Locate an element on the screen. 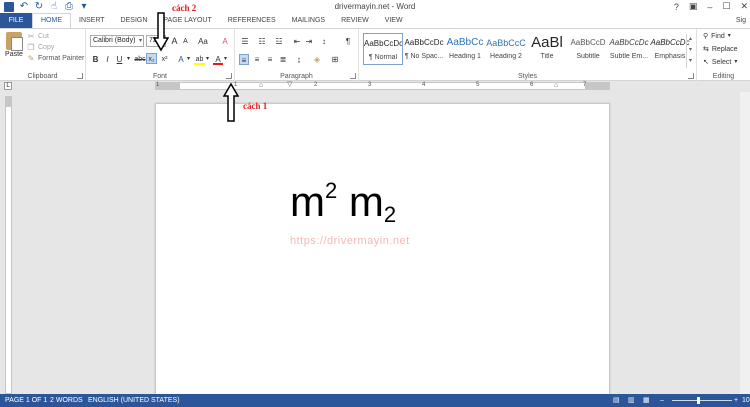 Image resolution: width=750 pixels, height=407 pixels. language-status: ENGLISH (UNITED STATES) is located at coordinates (134, 400).